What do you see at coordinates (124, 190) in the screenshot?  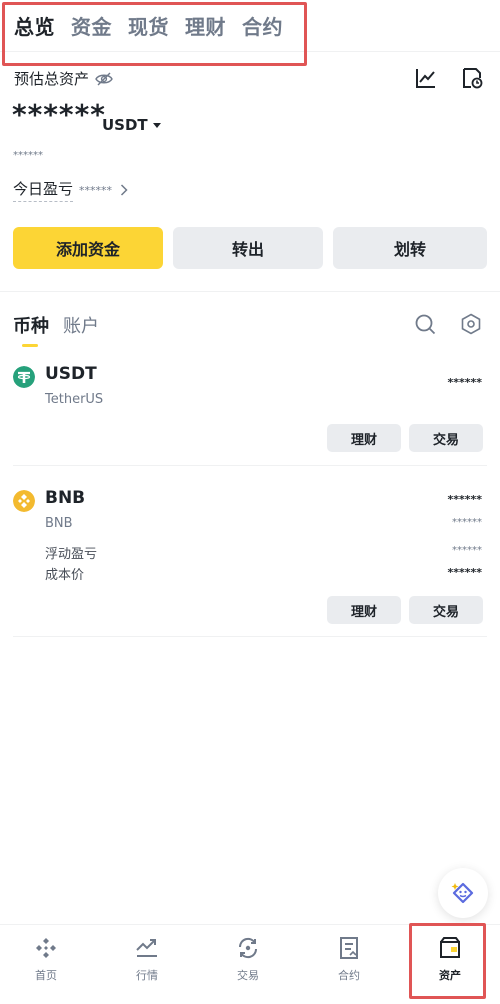 I see `chevron-right-icon` at bounding box center [124, 190].